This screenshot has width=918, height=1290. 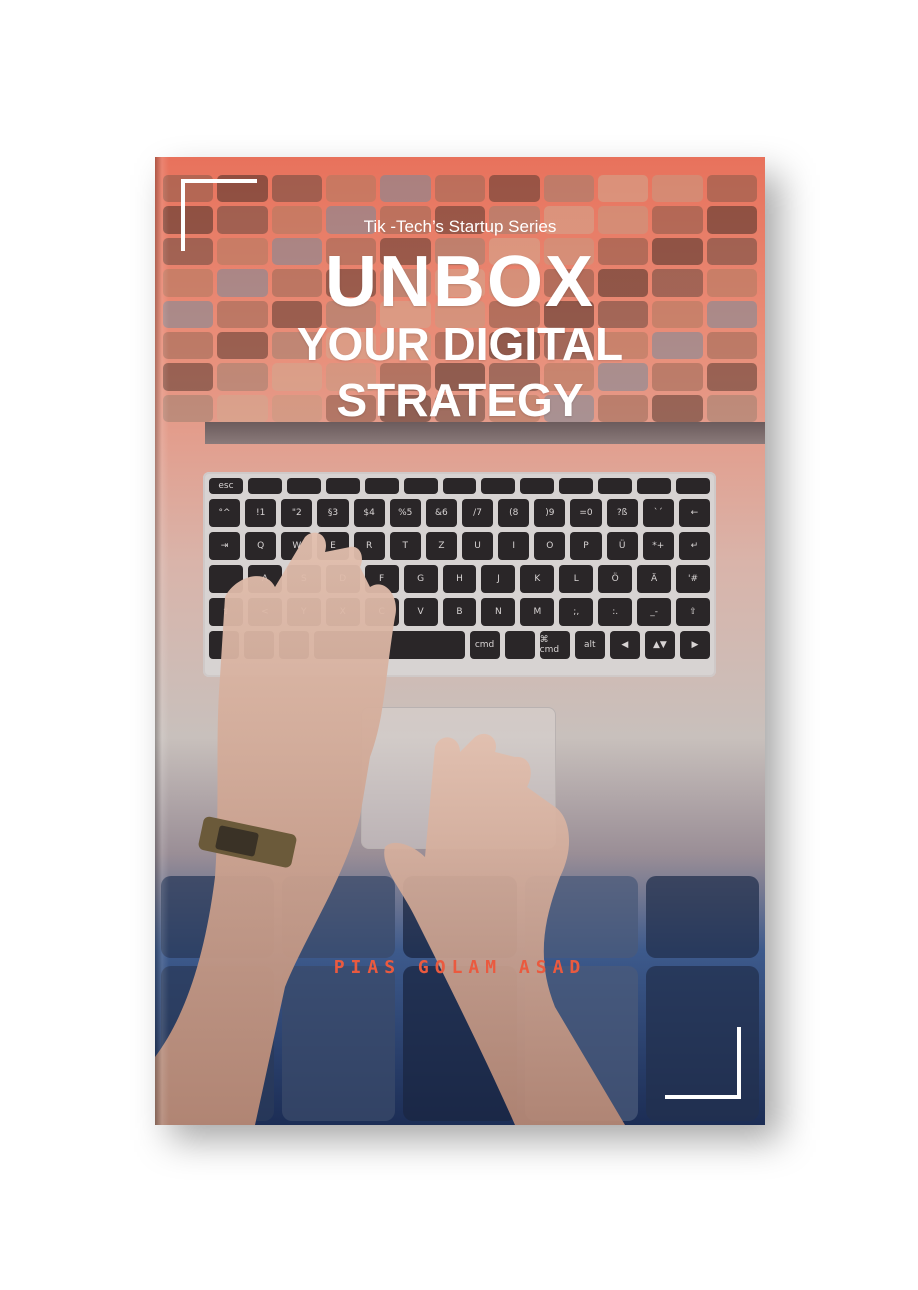 What do you see at coordinates (219, 215) in the screenshot?
I see `frame-corner-top-left` at bounding box center [219, 215].